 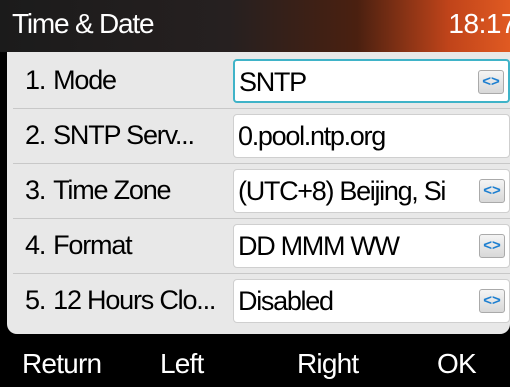 I want to click on item-number: 5., so click(x=35, y=300).